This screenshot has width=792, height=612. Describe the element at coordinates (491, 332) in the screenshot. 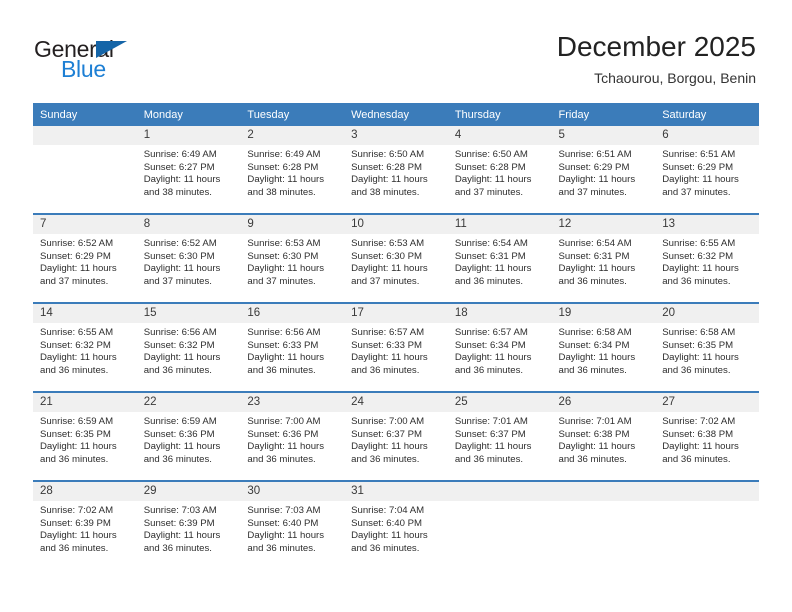

I see `sunrise-text: Sunrise: 6:57 AM` at that location.